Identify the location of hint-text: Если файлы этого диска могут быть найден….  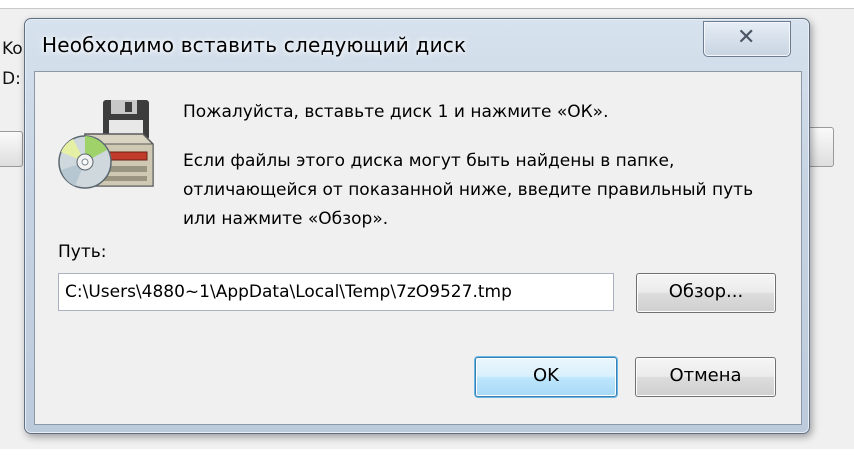
(468, 190).